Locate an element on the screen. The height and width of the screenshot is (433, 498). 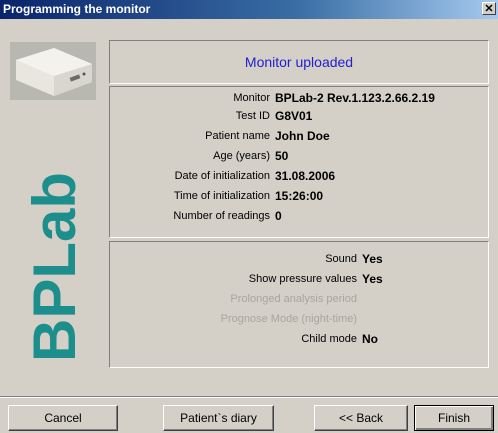
info-row-age: Age (years) 50 is located at coordinates (300, 156).